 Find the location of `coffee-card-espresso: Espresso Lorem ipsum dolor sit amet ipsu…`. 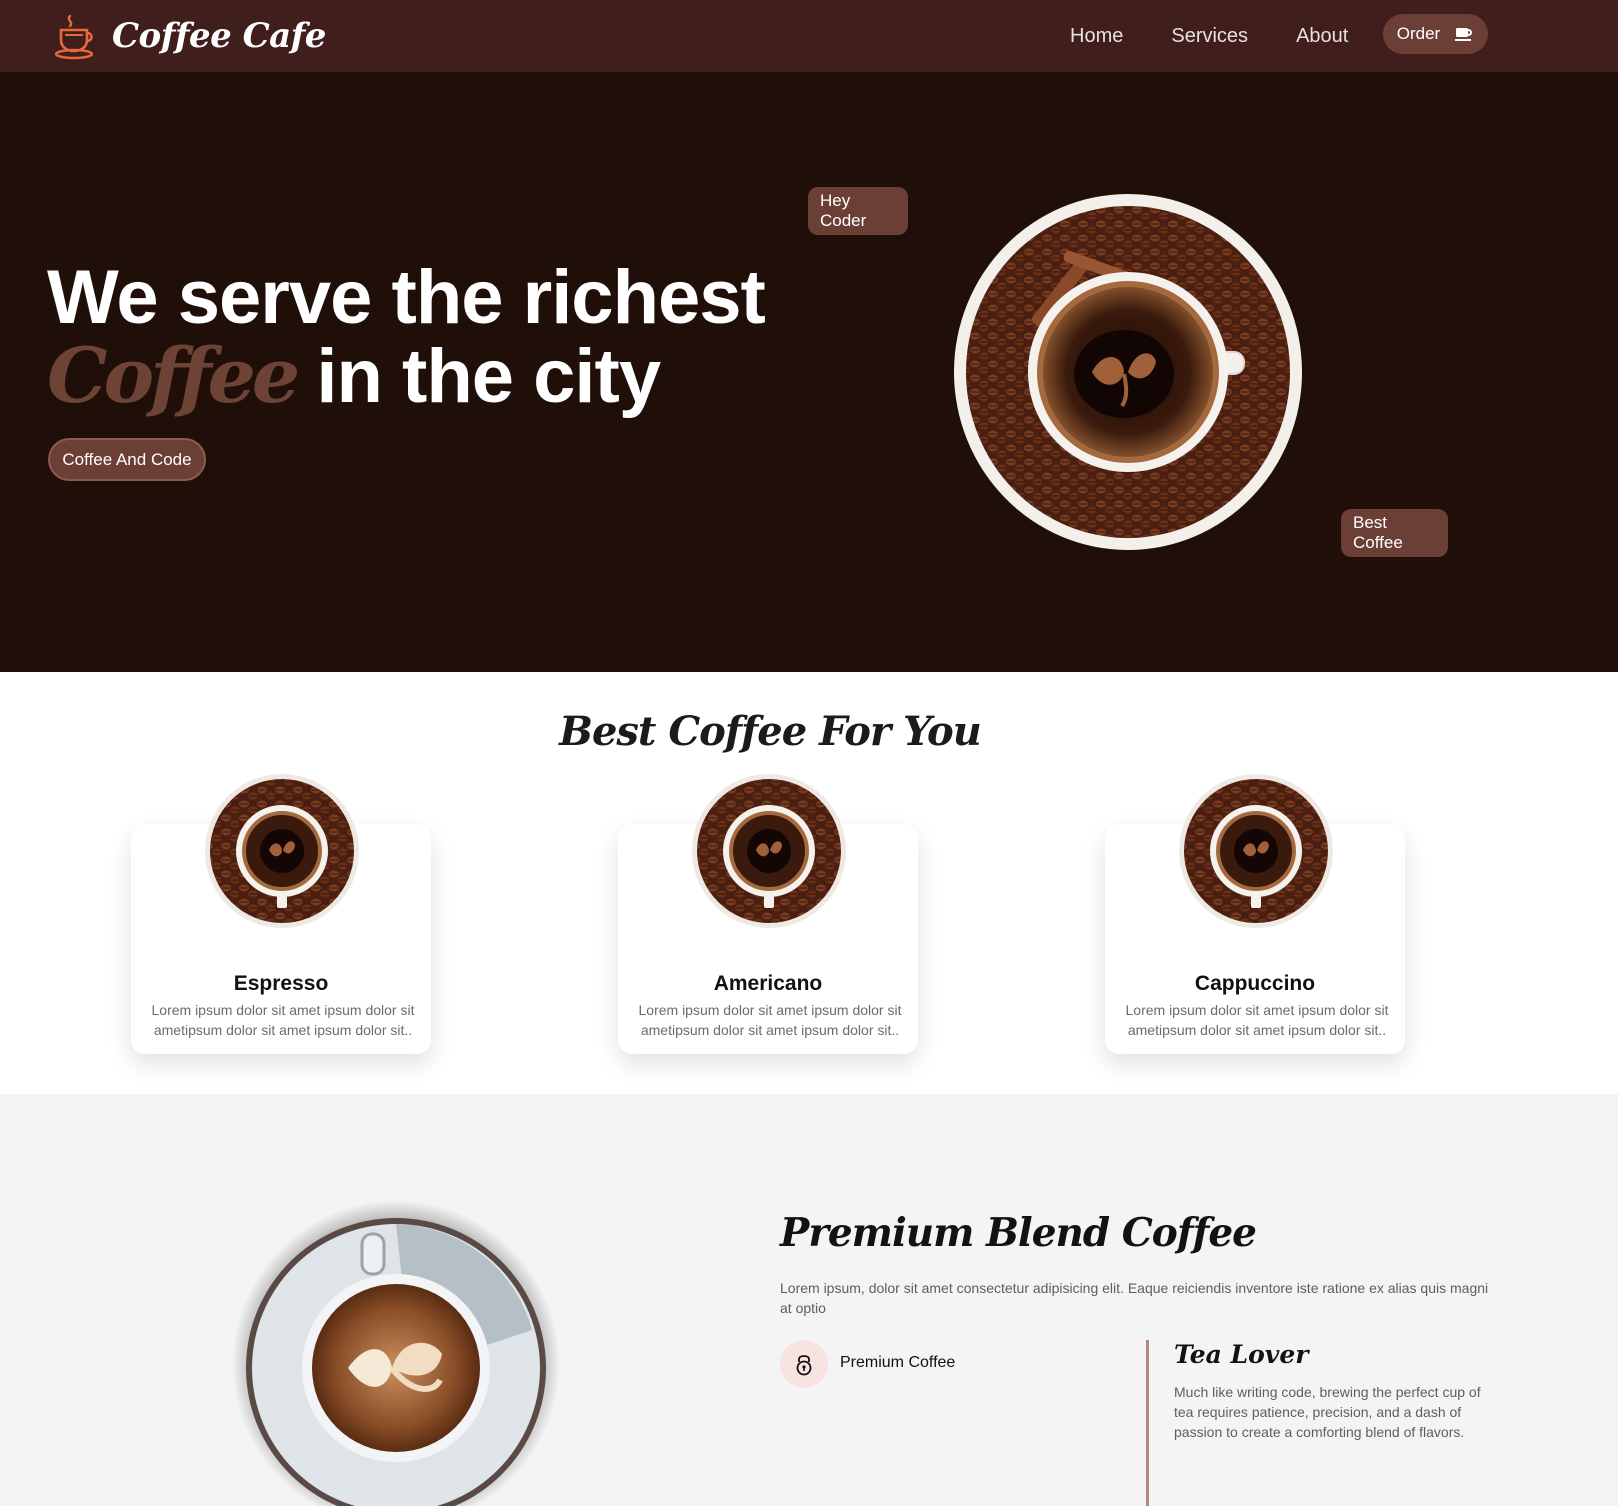

coffee-card-espresso: Espresso Lorem ipsum dolor sit amet ipsu… is located at coordinates (281, 914).